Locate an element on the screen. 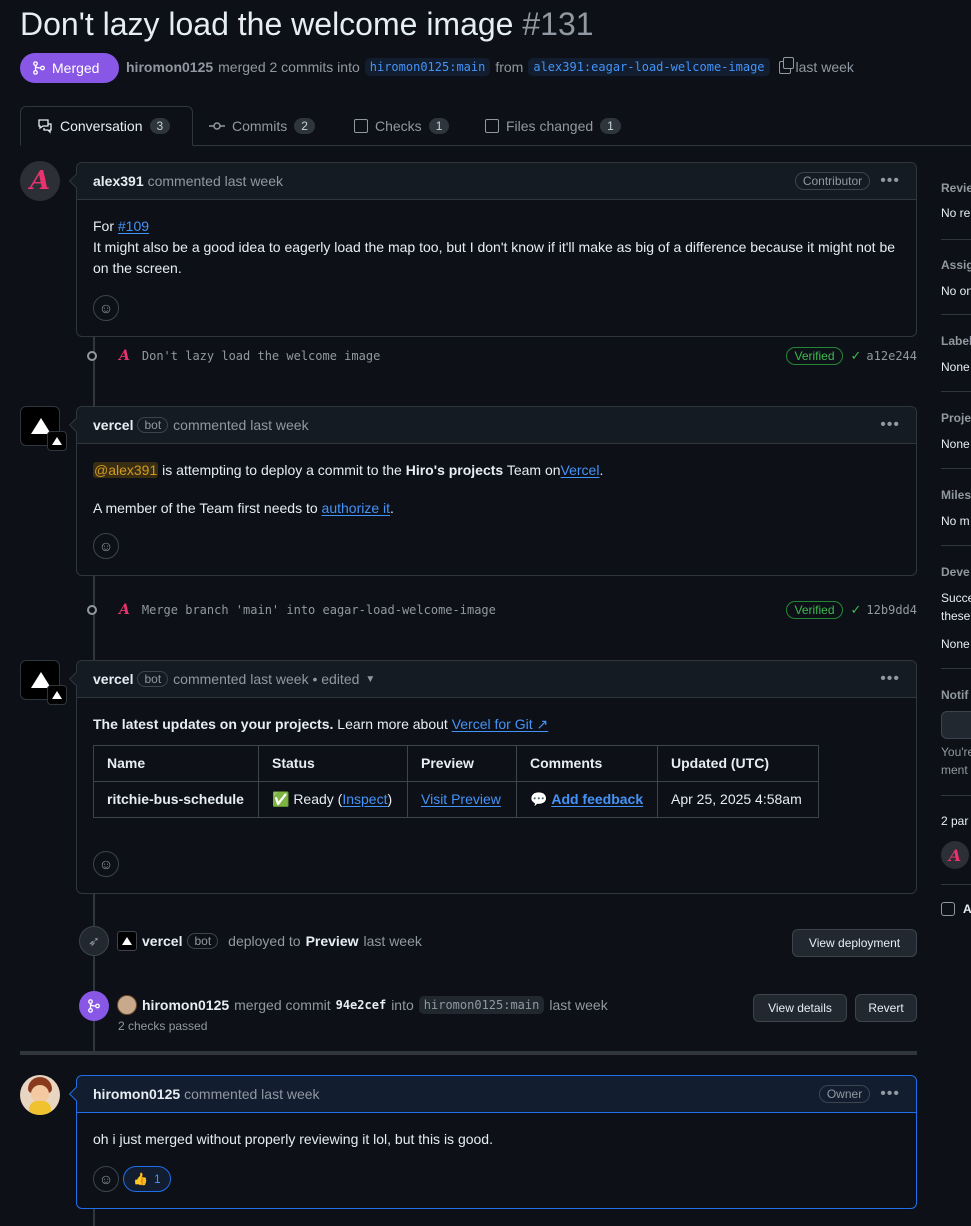  thumbs-up-reaction: 👍 1 is located at coordinates (147, 1179).